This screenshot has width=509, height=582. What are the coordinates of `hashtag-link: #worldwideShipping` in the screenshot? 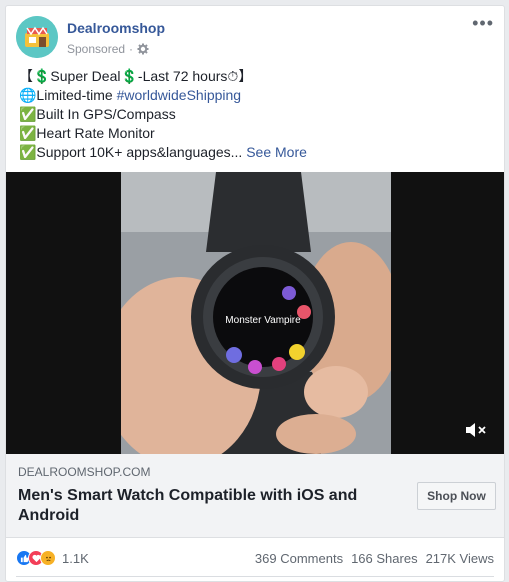 It's located at (179, 95).